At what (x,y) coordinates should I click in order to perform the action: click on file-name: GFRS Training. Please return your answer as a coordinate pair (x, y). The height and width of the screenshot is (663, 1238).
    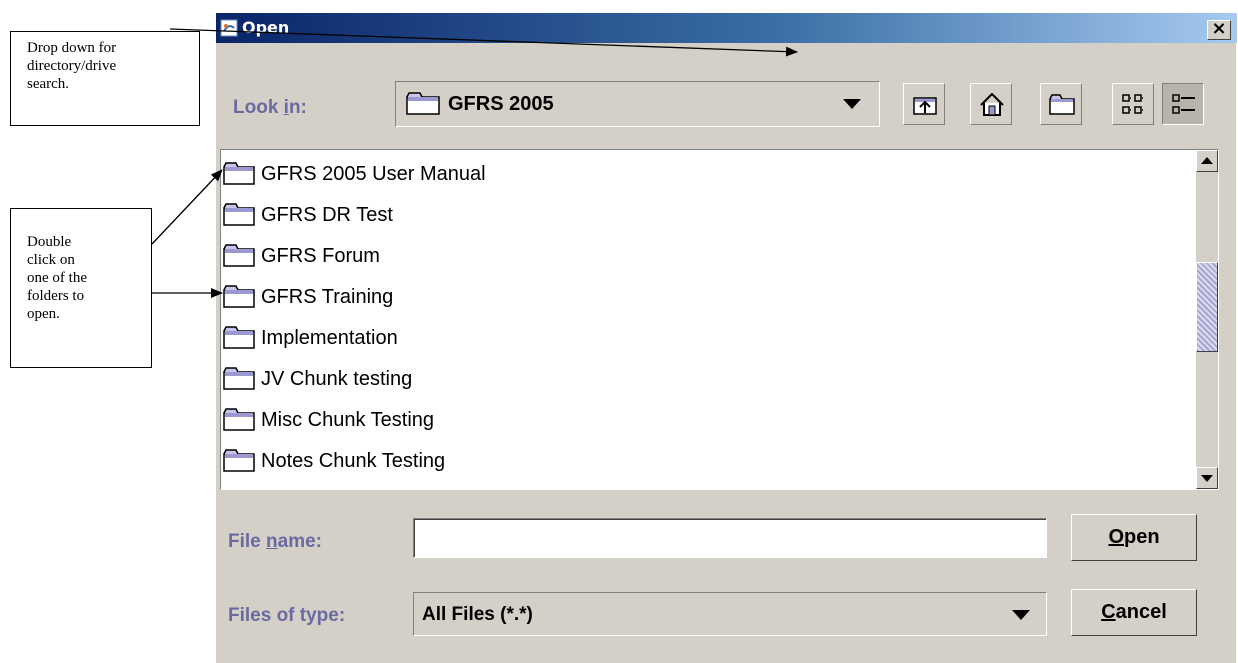
    Looking at the image, I should click on (327, 296).